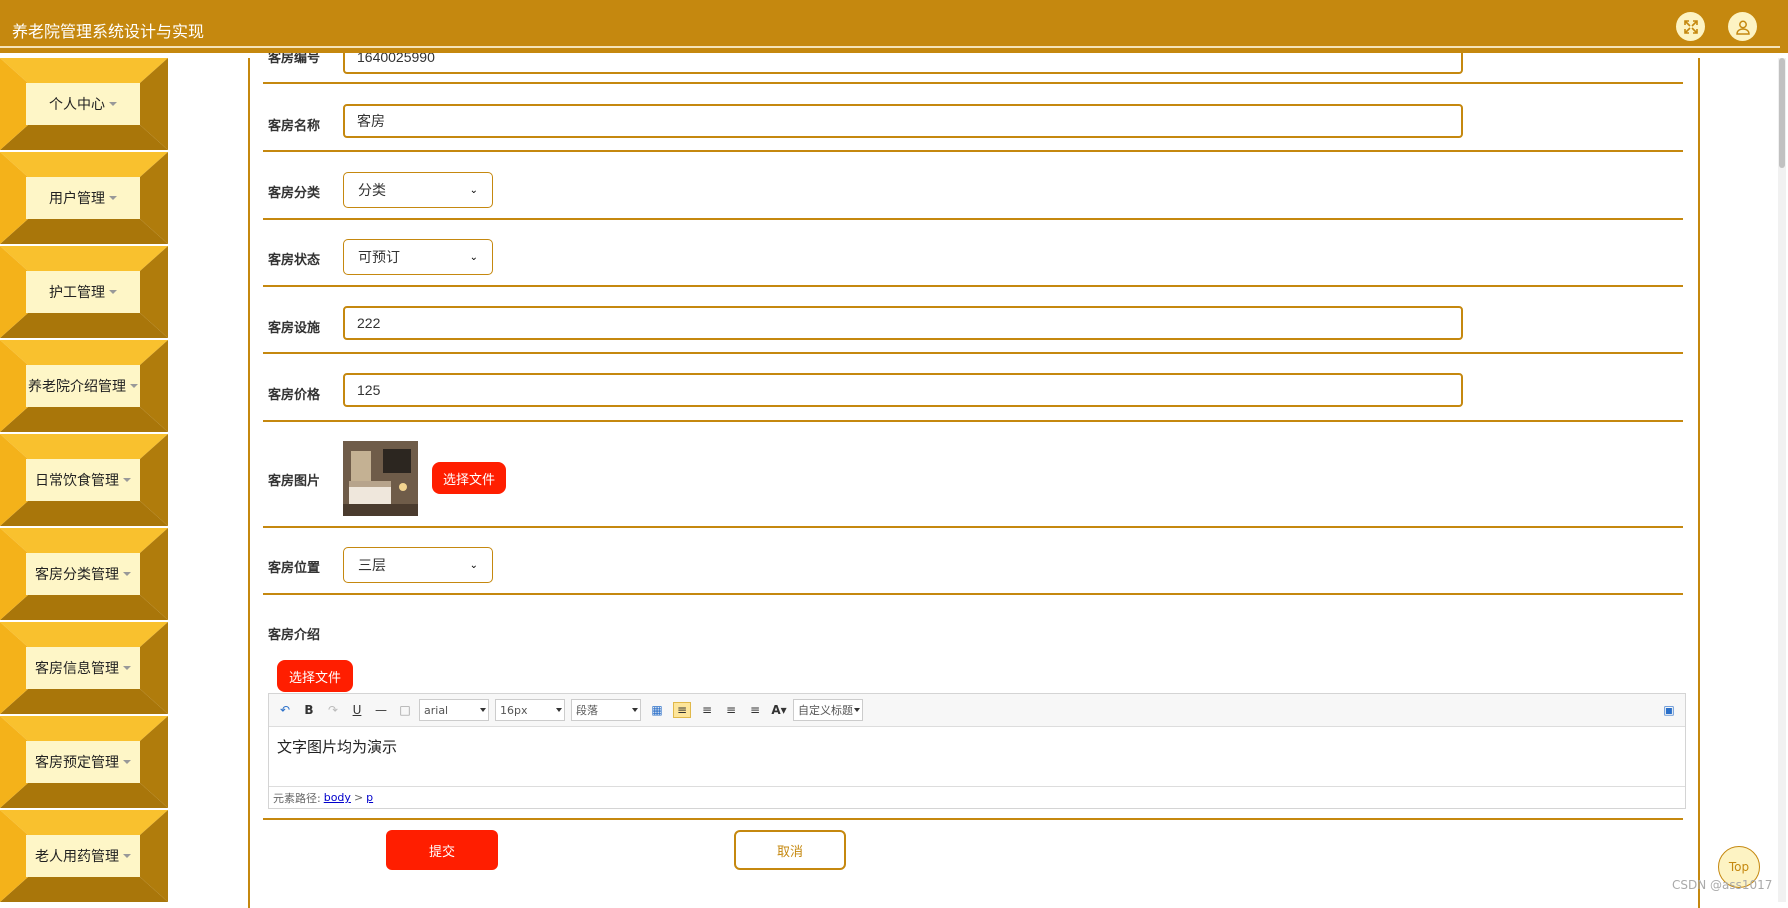 This screenshot has width=1788, height=908. Describe the element at coordinates (1739, 867) in the screenshot. I see `top-label: Top` at that location.